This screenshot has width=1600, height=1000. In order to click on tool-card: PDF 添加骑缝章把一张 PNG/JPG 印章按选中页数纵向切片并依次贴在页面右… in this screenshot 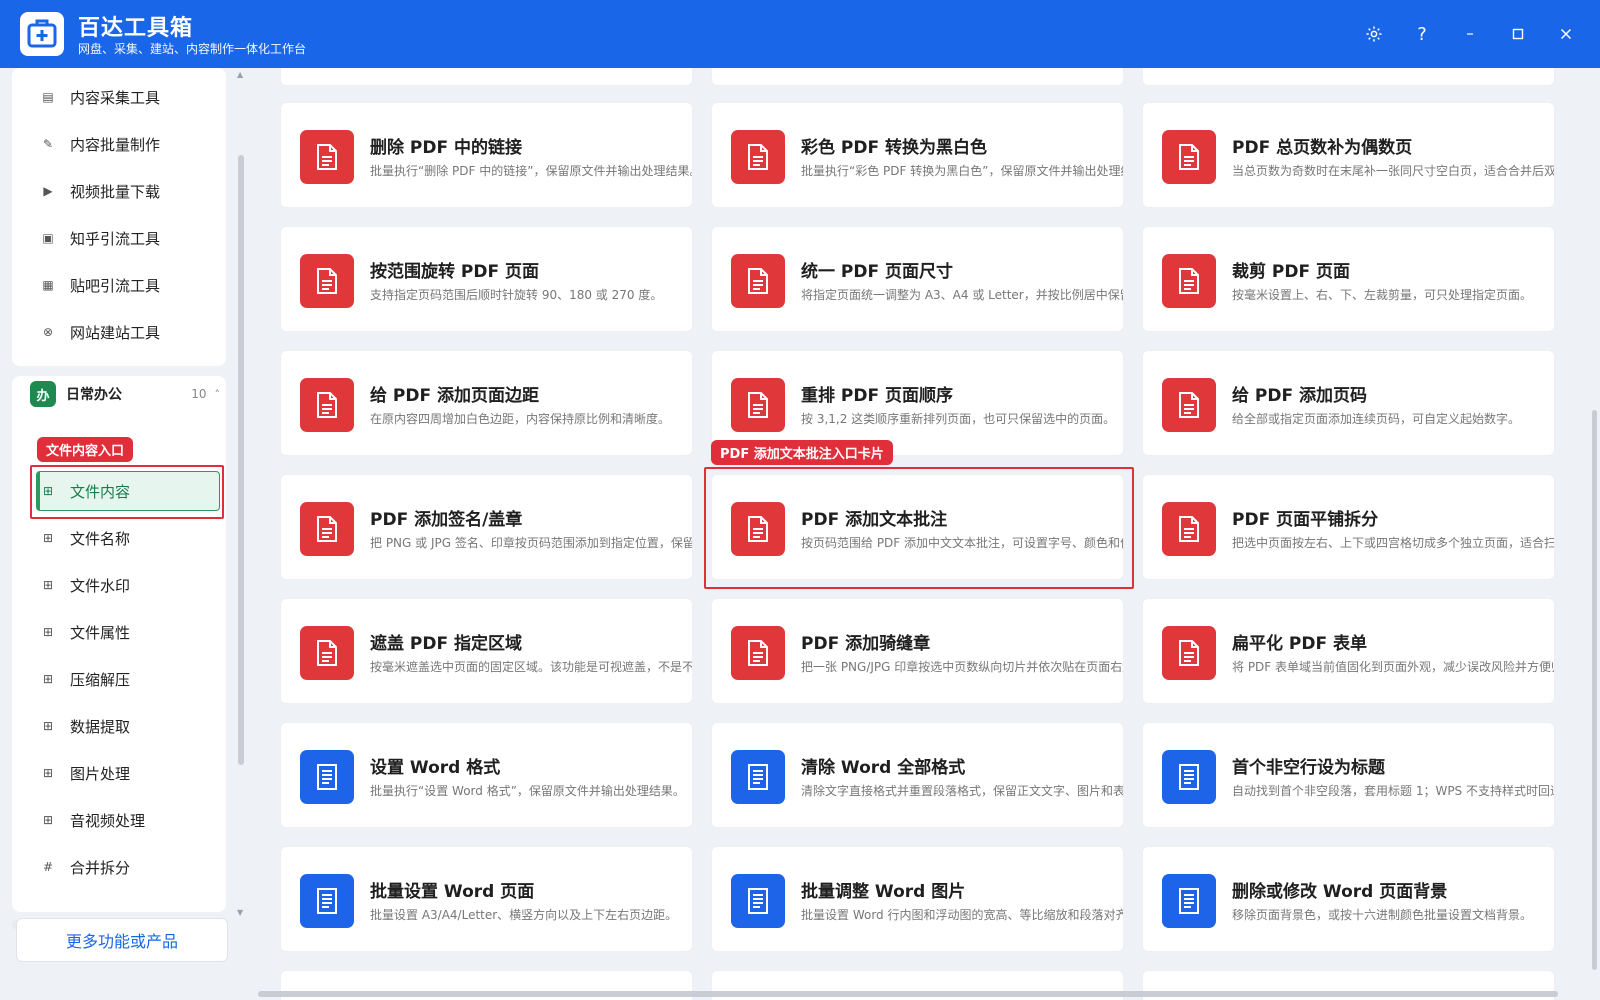, I will do `click(917, 651)`.